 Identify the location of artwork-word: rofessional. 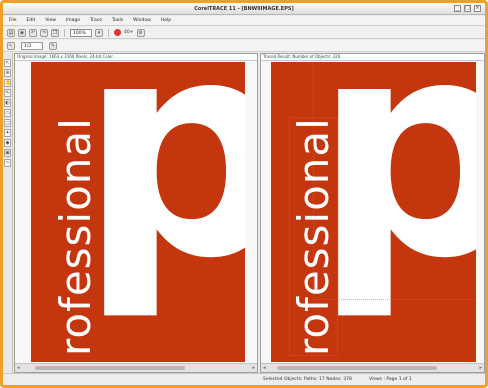
(75, 236).